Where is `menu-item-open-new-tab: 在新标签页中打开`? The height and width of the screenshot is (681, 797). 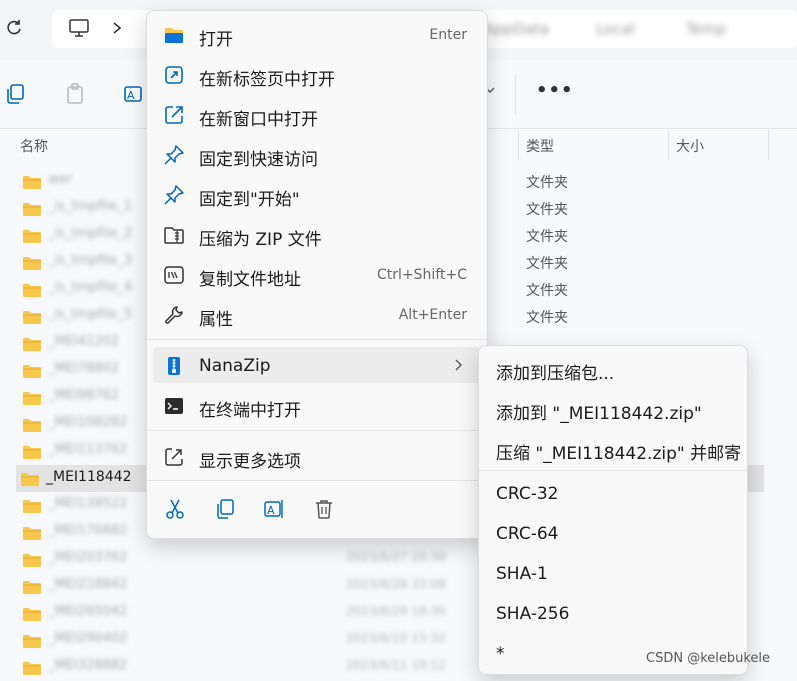
menu-item-open-new-tab: 在新标签页中打开 is located at coordinates (317, 74).